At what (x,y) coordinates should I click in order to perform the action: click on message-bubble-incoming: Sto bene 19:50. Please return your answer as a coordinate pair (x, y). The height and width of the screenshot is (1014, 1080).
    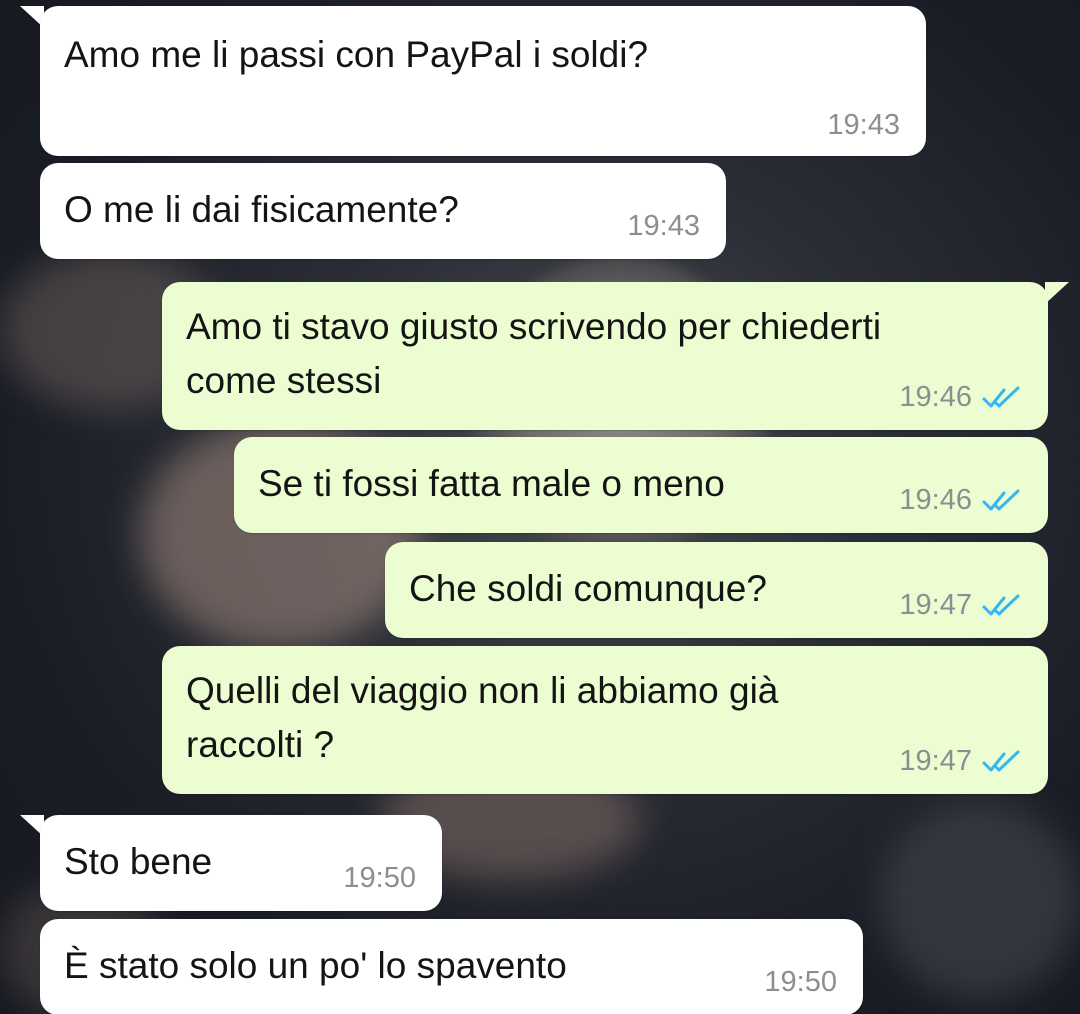
    Looking at the image, I should click on (241, 863).